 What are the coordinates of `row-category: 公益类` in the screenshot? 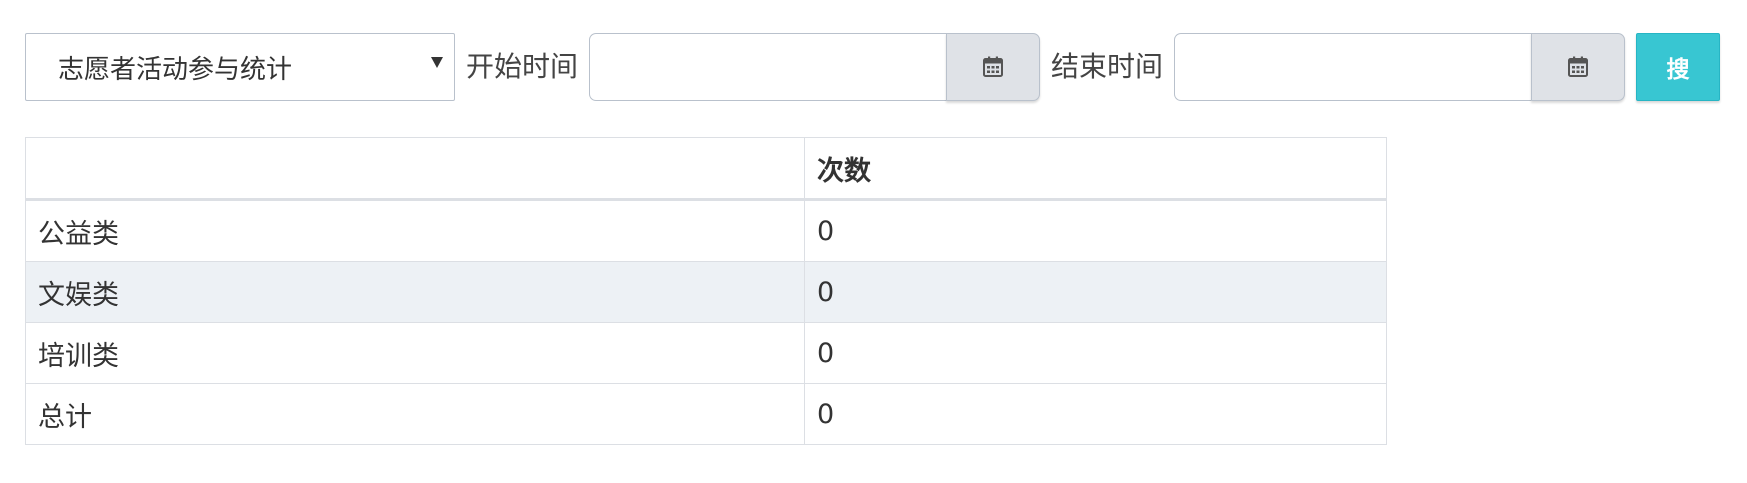 It's located at (415, 230).